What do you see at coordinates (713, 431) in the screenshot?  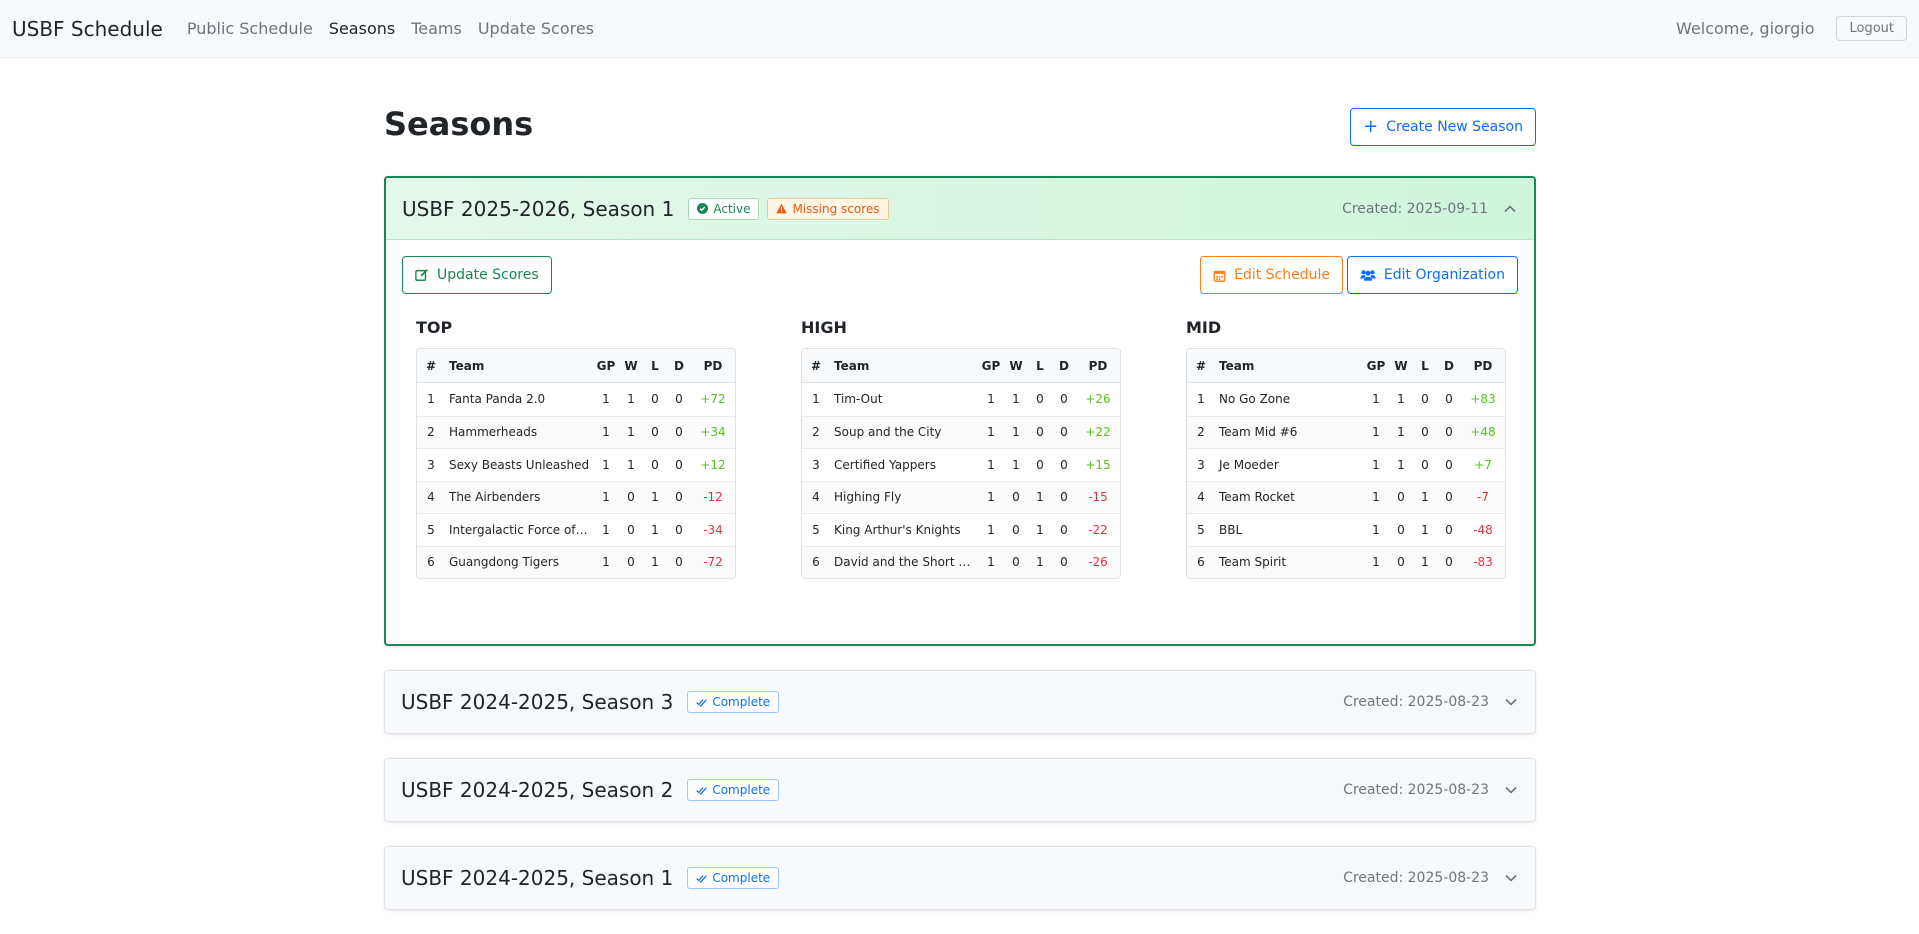 I see `pd-cell: +34` at bounding box center [713, 431].